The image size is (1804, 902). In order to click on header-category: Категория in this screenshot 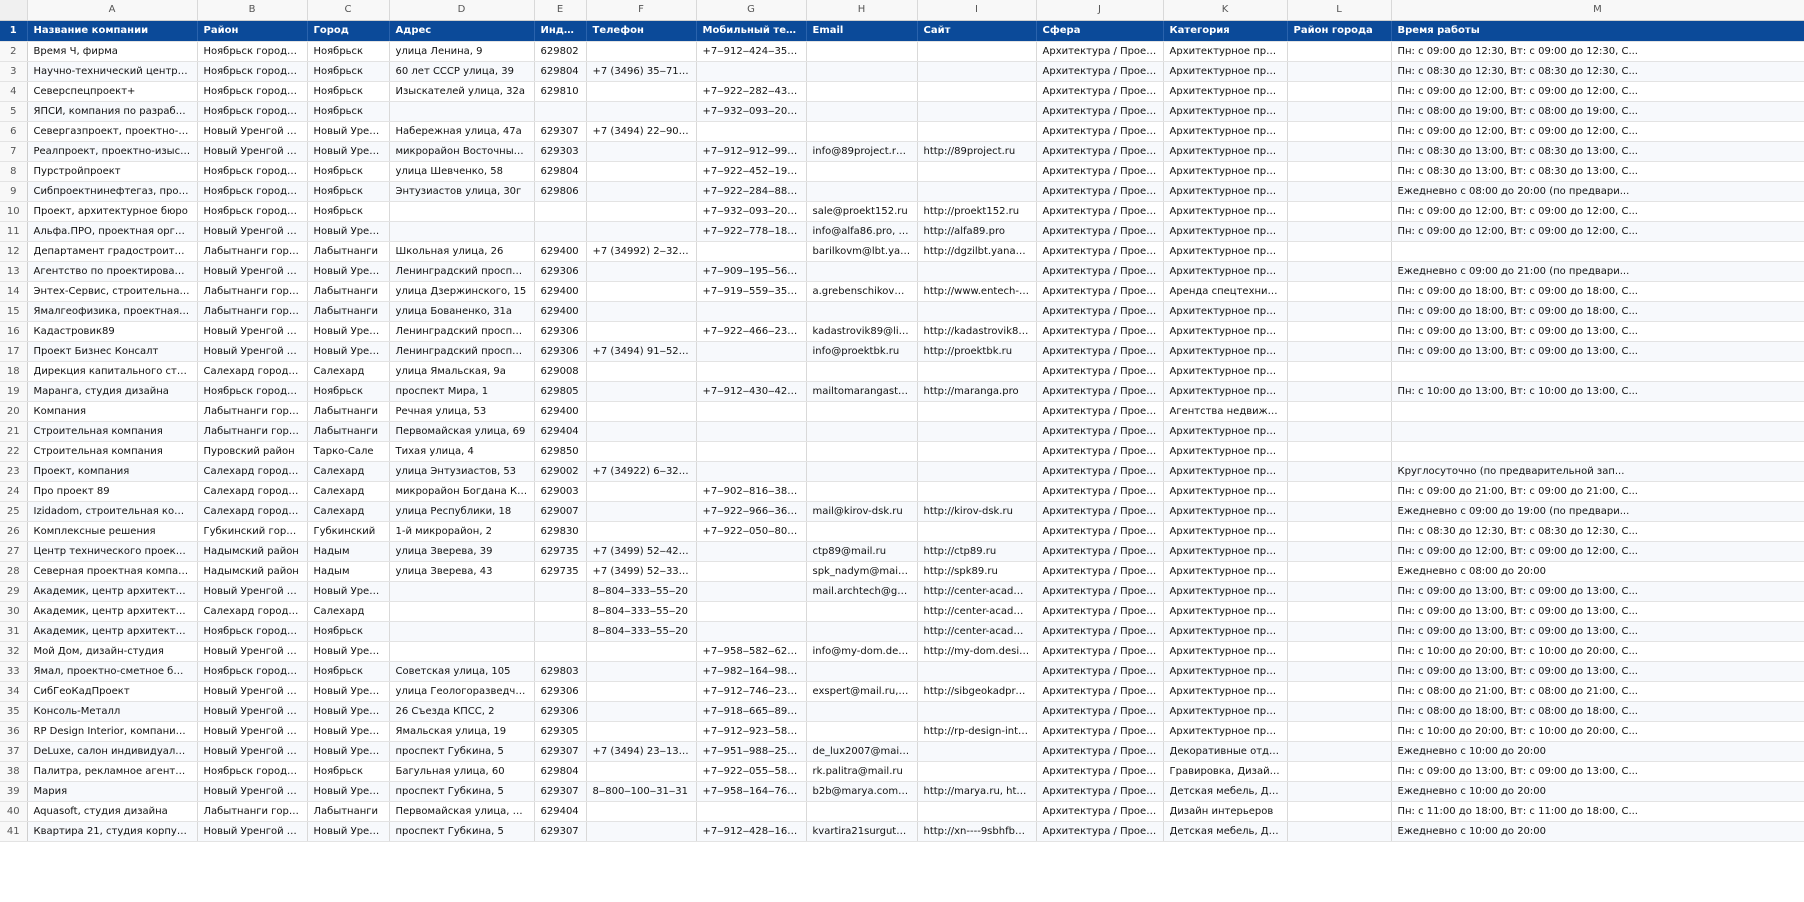, I will do `click(1225, 31)`.